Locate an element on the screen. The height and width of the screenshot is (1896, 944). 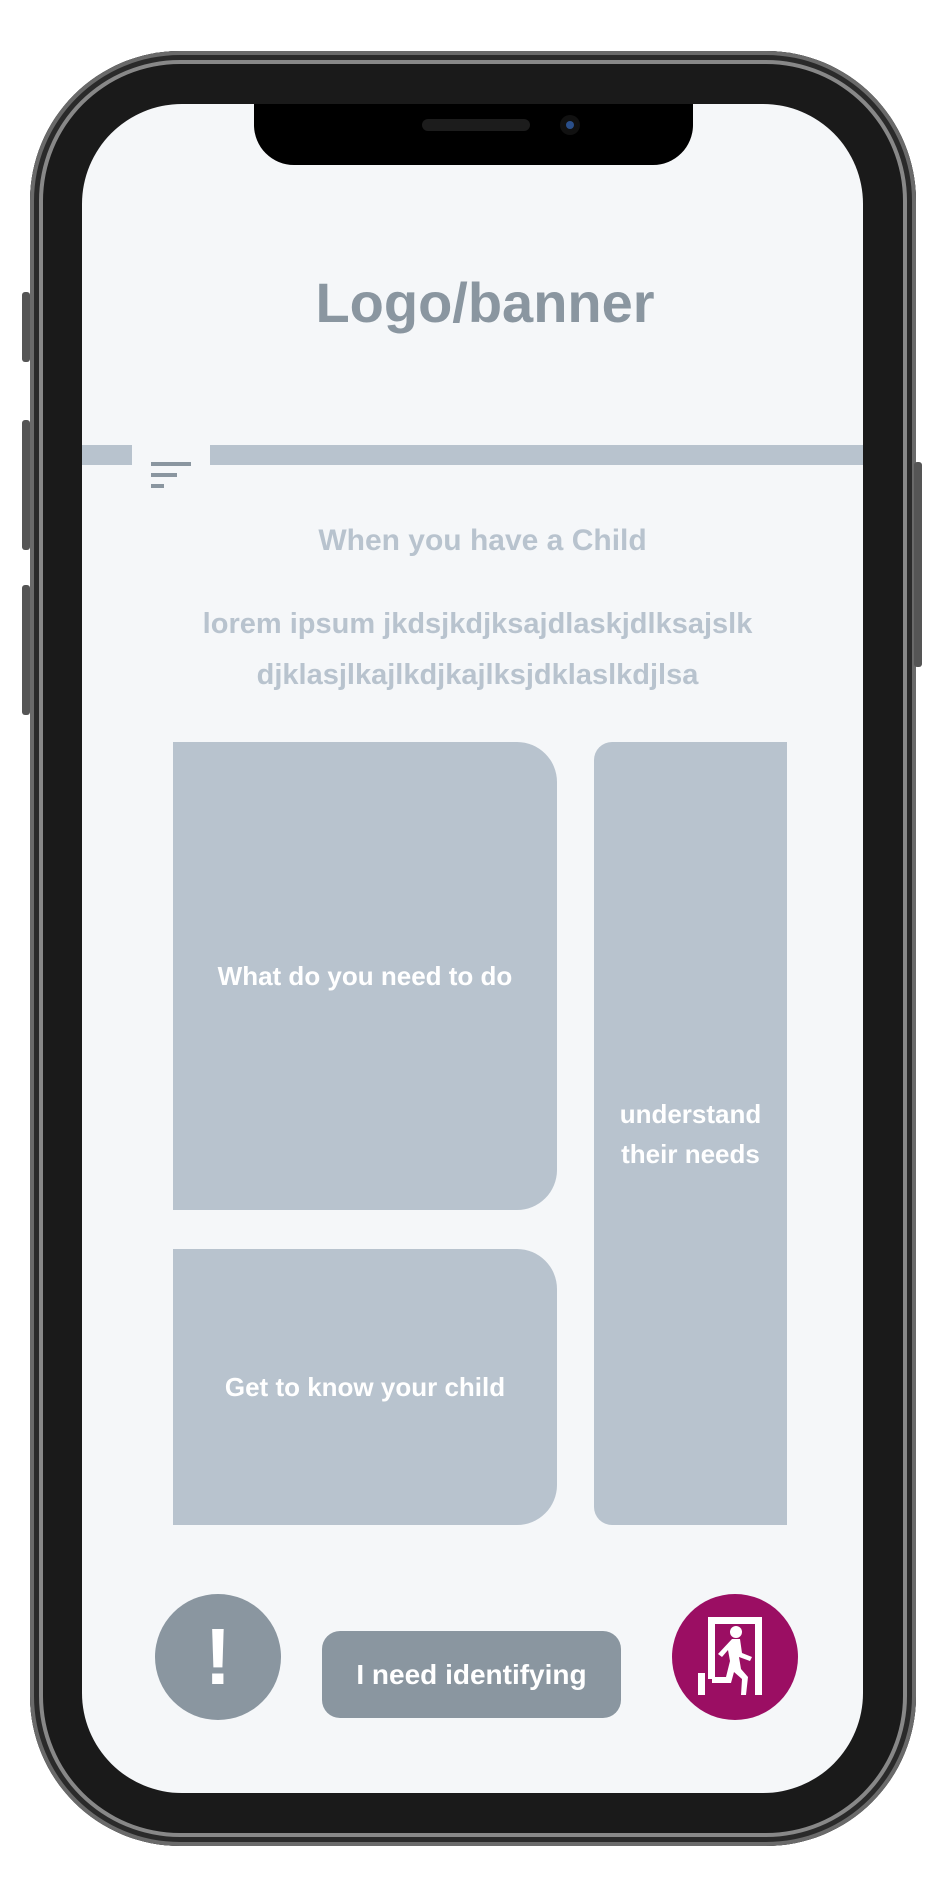
card-what-to-do: What do you need to do is located at coordinates (365, 976).